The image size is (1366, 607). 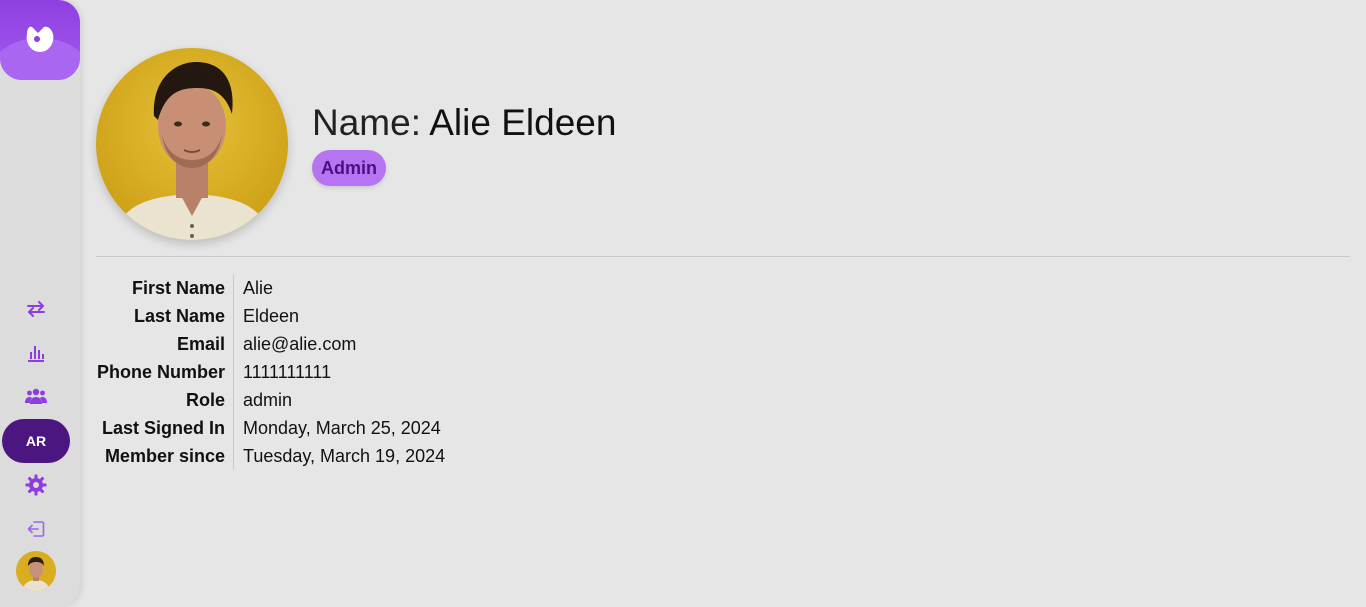 I want to click on detail-label-last-name: Last Name, so click(x=165, y=316).